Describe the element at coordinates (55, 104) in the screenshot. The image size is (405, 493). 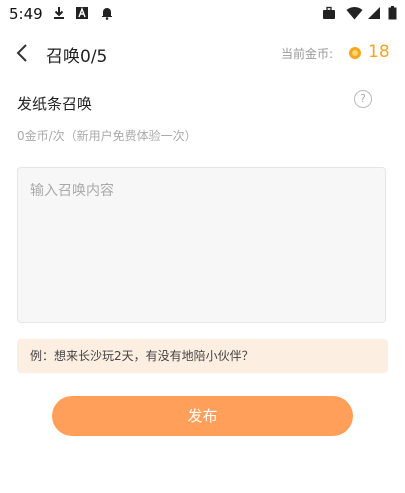
I see `section-title: 发纸条召唤` at that location.